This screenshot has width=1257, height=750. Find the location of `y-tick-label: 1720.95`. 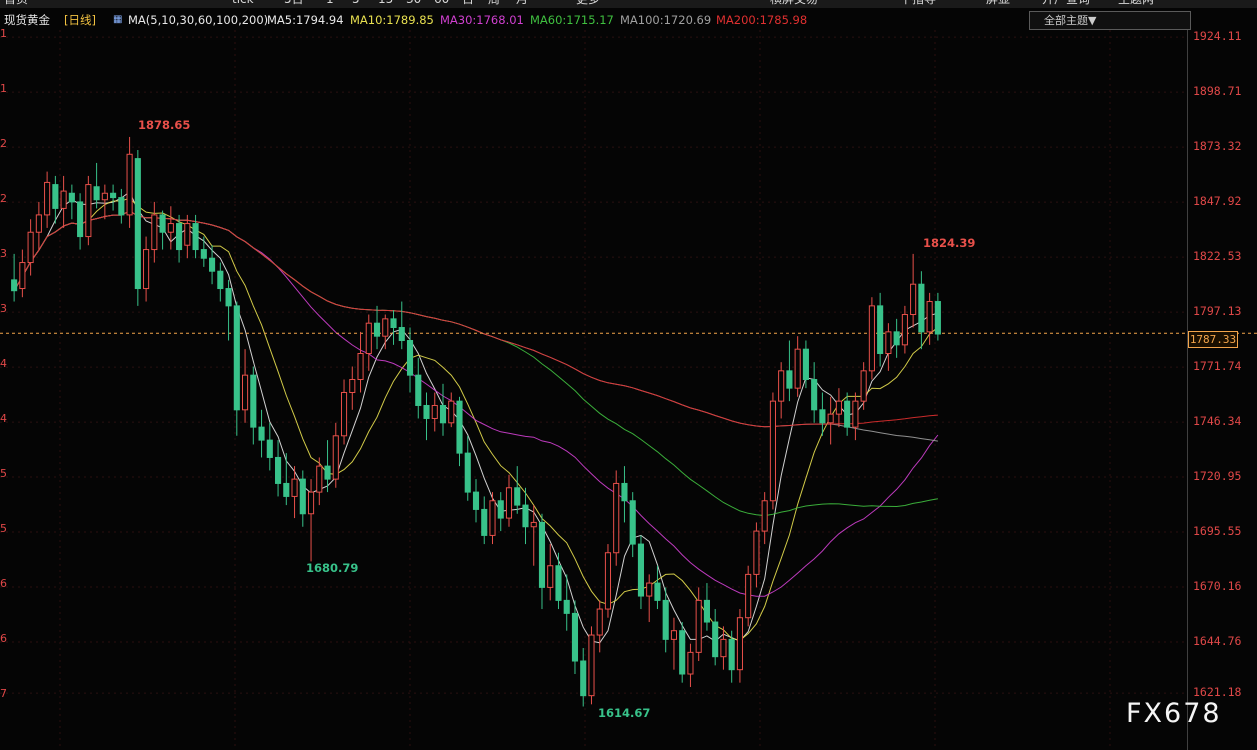

y-tick-label: 1720.95 is located at coordinates (1217, 476).